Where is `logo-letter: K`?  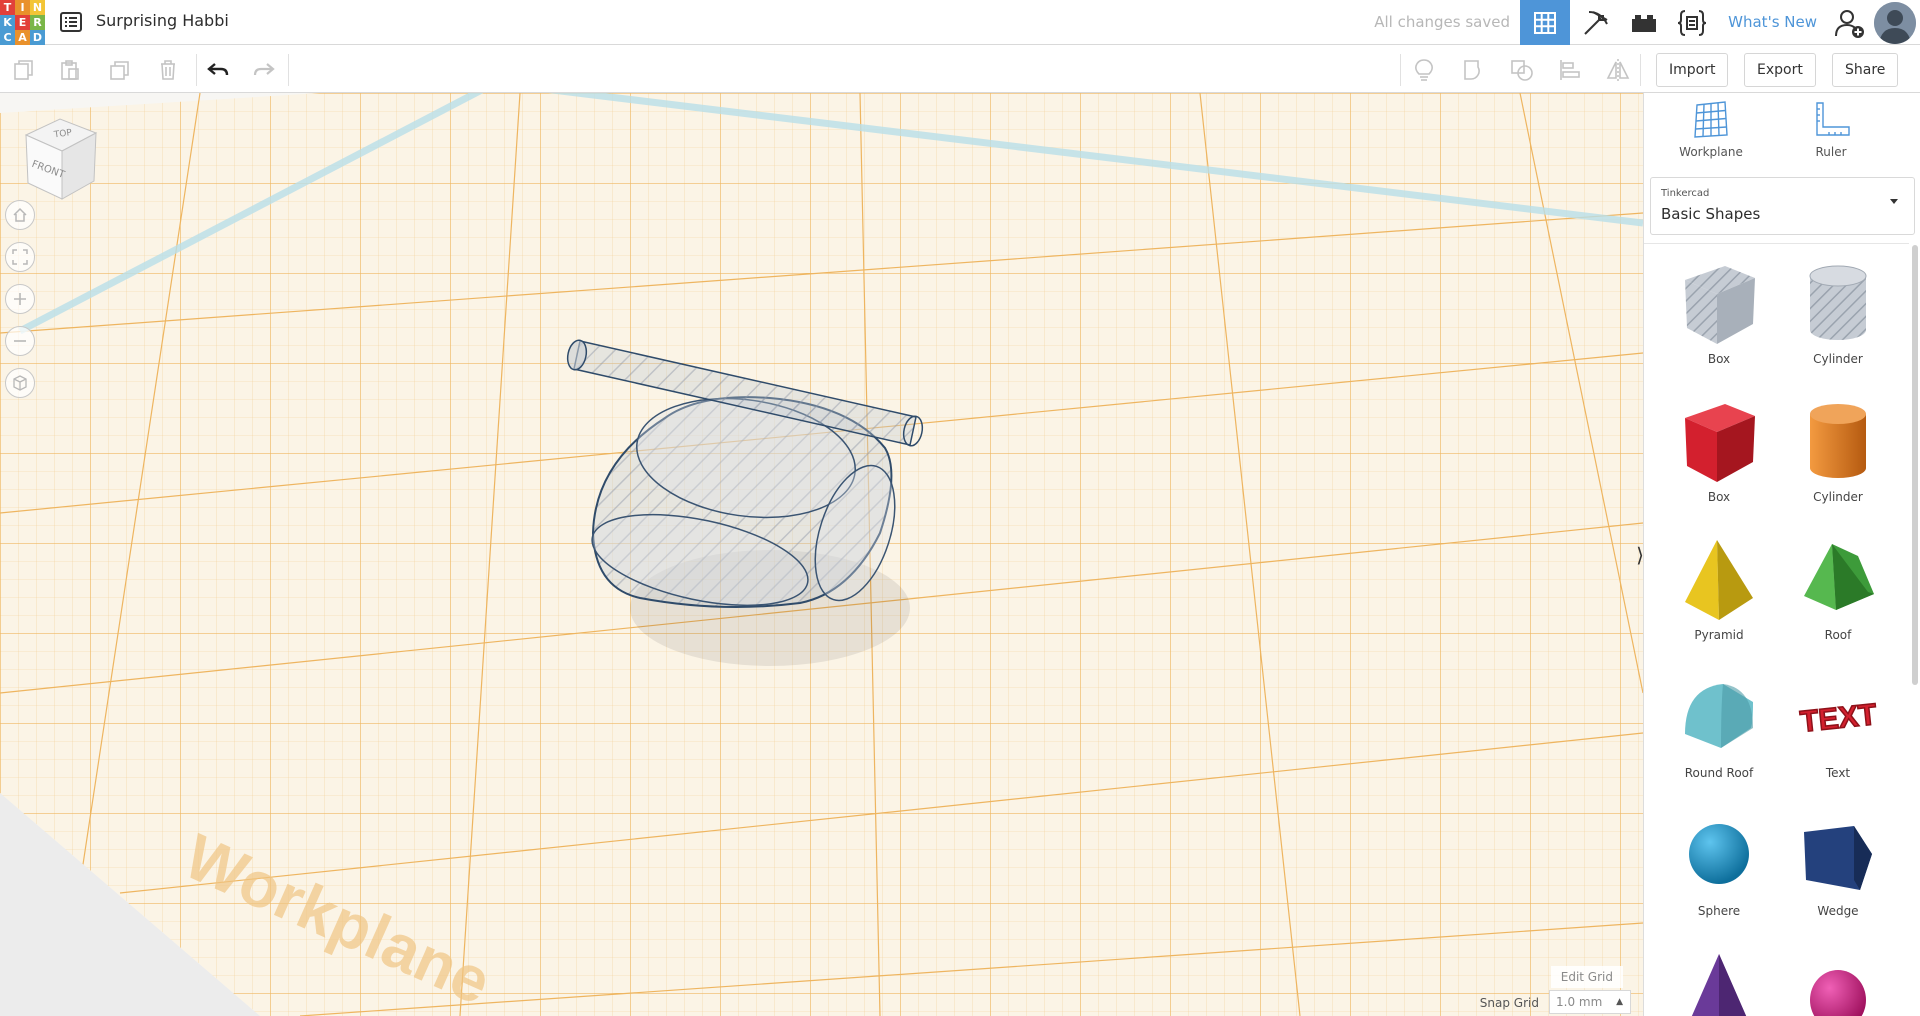
logo-letter: K is located at coordinates (7, 22).